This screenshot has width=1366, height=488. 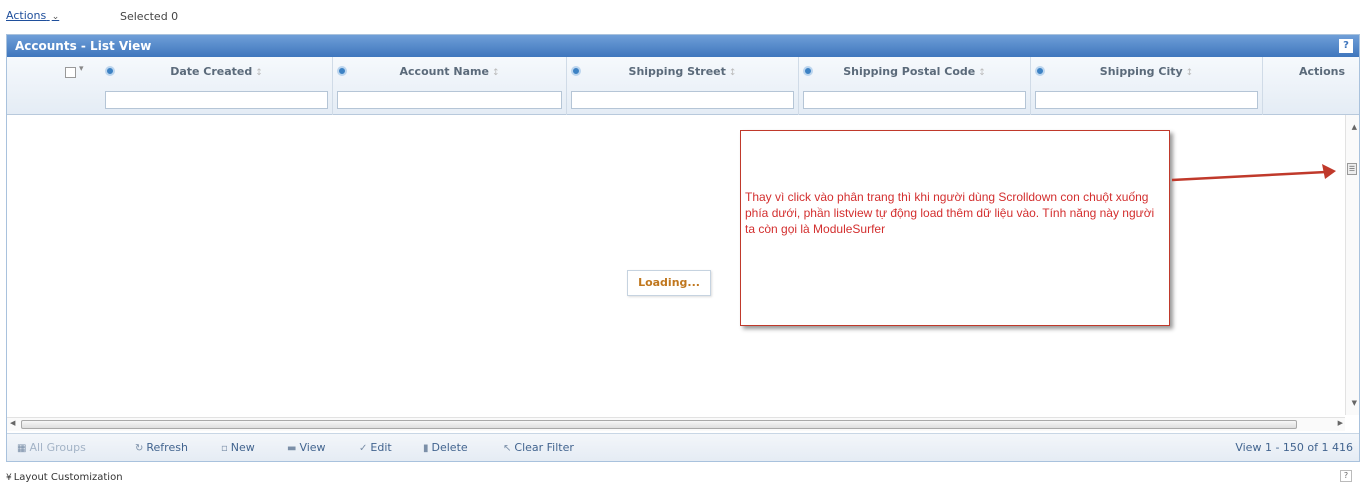 I want to click on filter-date-created-input, so click(x=216, y=100).